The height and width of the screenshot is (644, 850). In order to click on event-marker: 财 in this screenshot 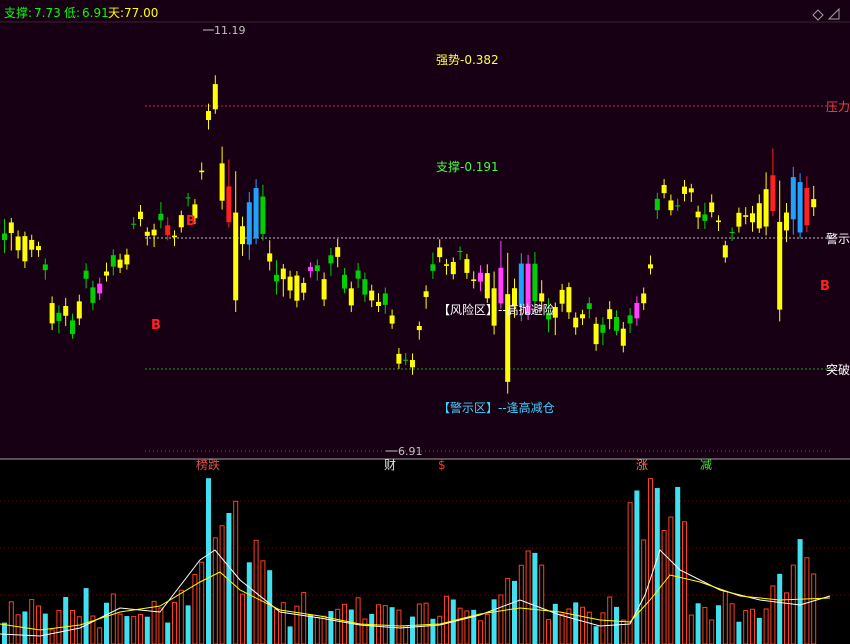, I will do `click(390, 465)`.